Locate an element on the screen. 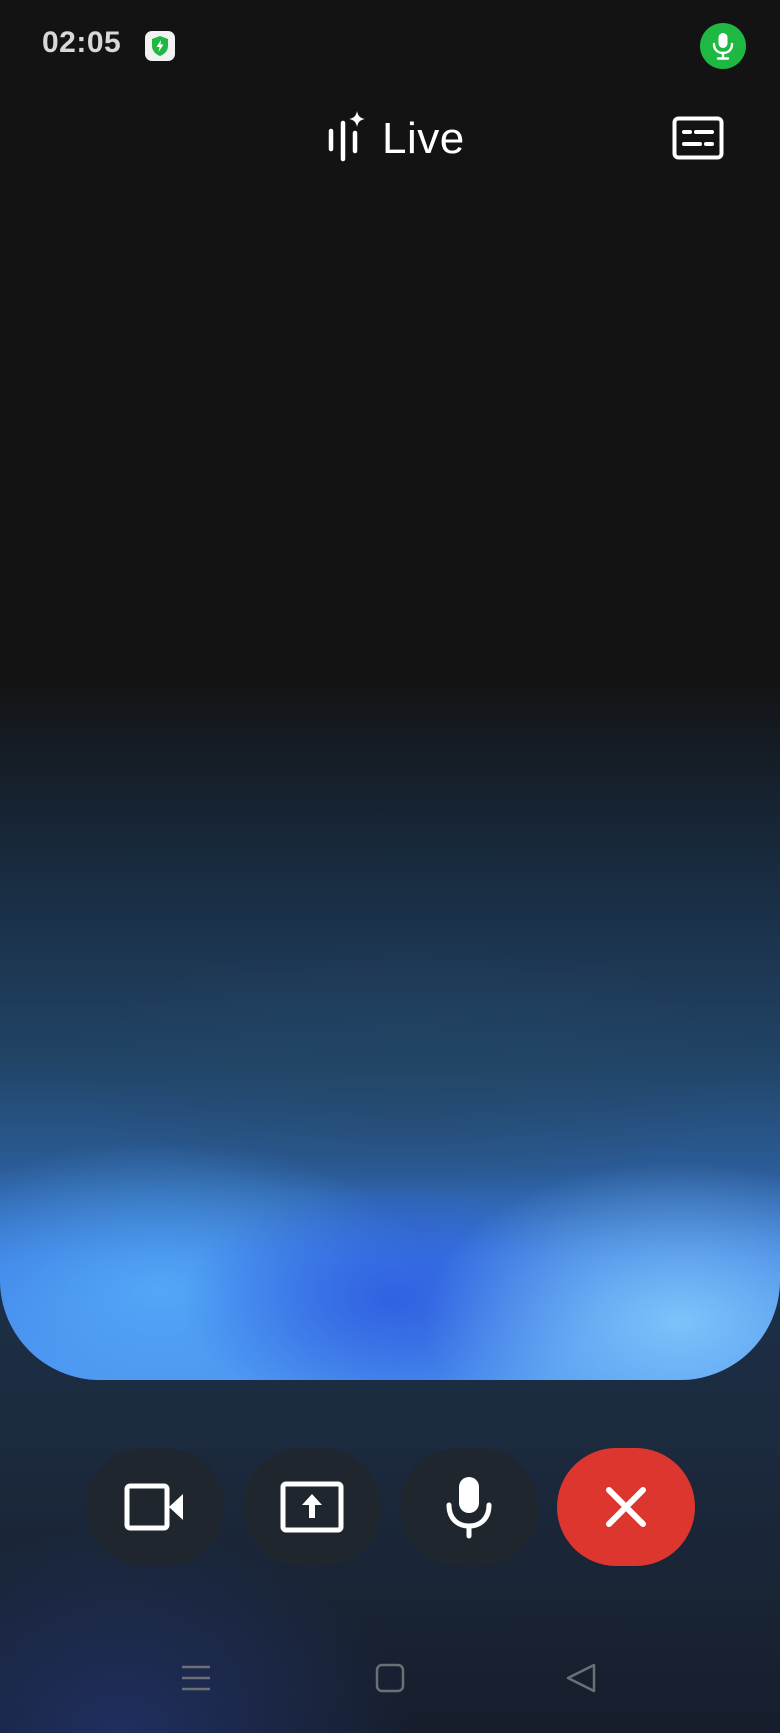 The width and height of the screenshot is (780, 1733). glow-dark-band is located at coordinates (410, 1070).